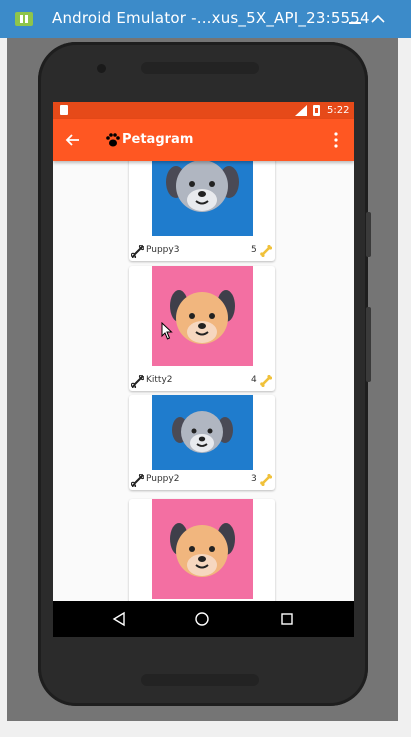  I want to click on pet-card: Puppy3 5, so click(202, 211).